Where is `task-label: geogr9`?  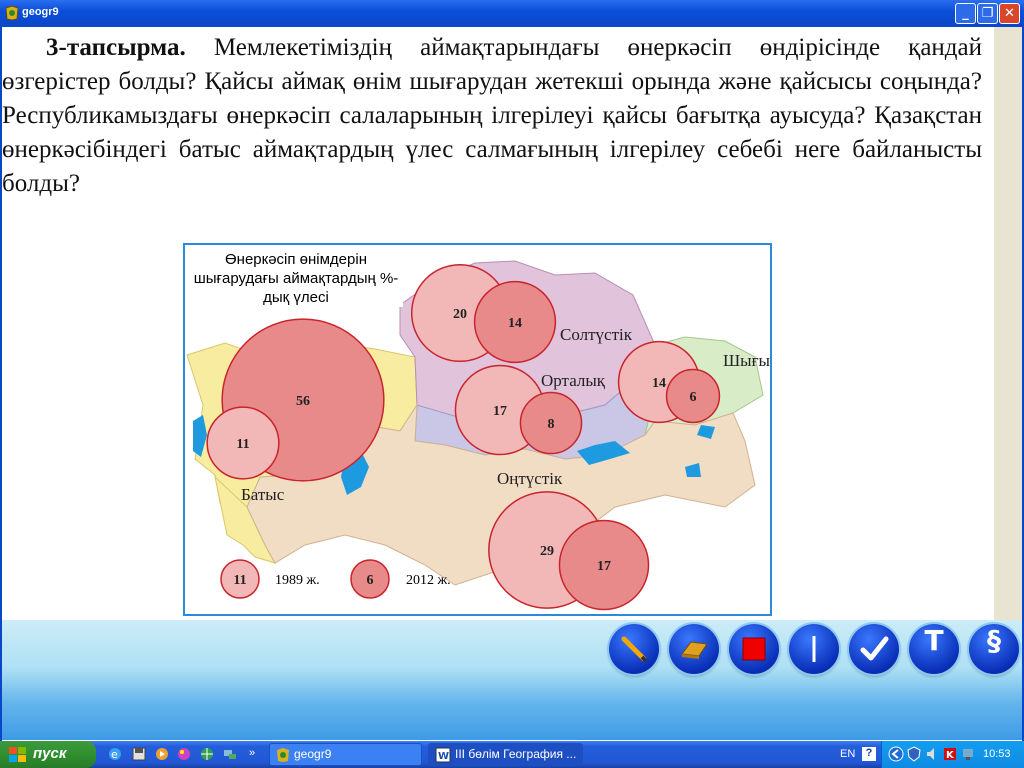
task-label: geogr9 is located at coordinates (313, 754).